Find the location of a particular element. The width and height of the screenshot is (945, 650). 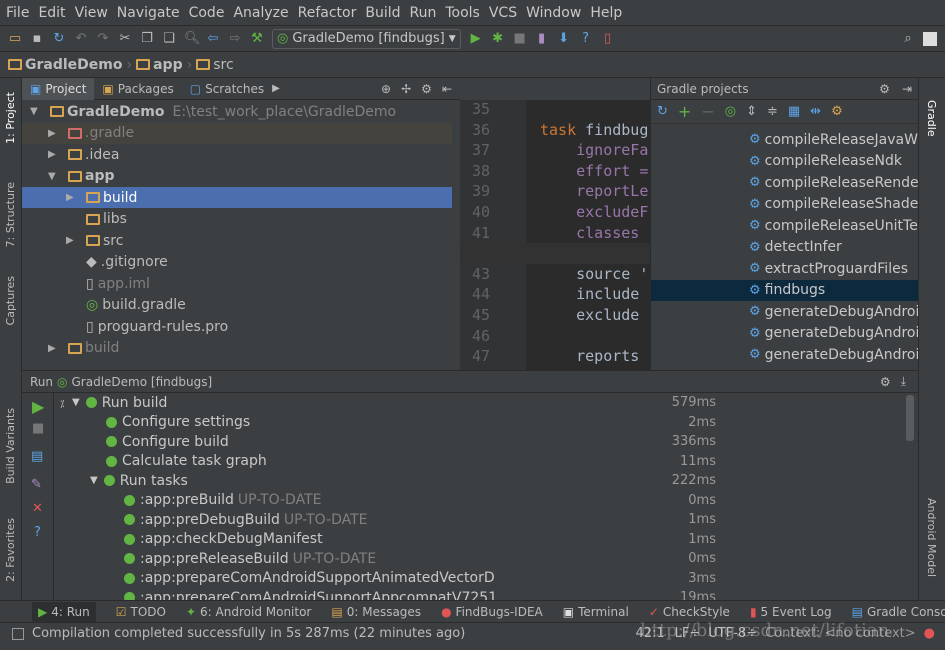

tree-item: ▼ app is located at coordinates (237, 176).